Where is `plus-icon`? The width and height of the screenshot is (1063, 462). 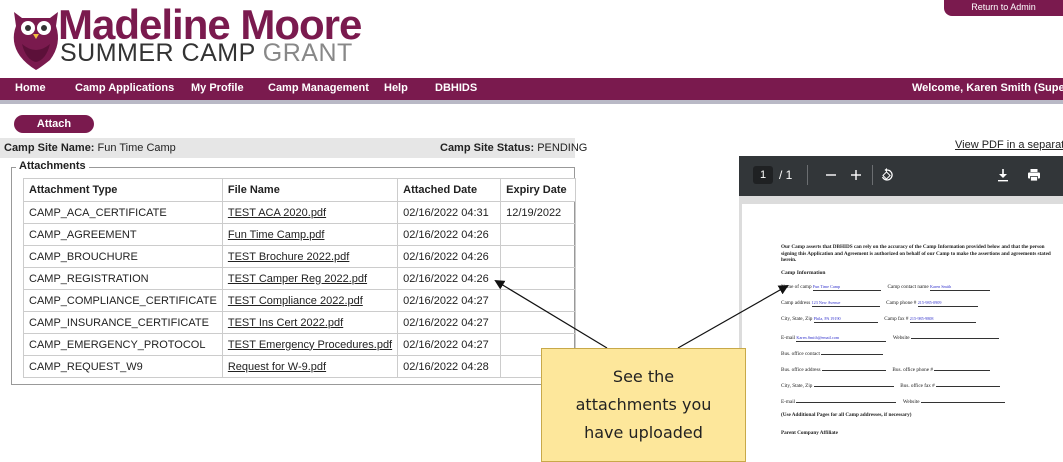 plus-icon is located at coordinates (856, 175).